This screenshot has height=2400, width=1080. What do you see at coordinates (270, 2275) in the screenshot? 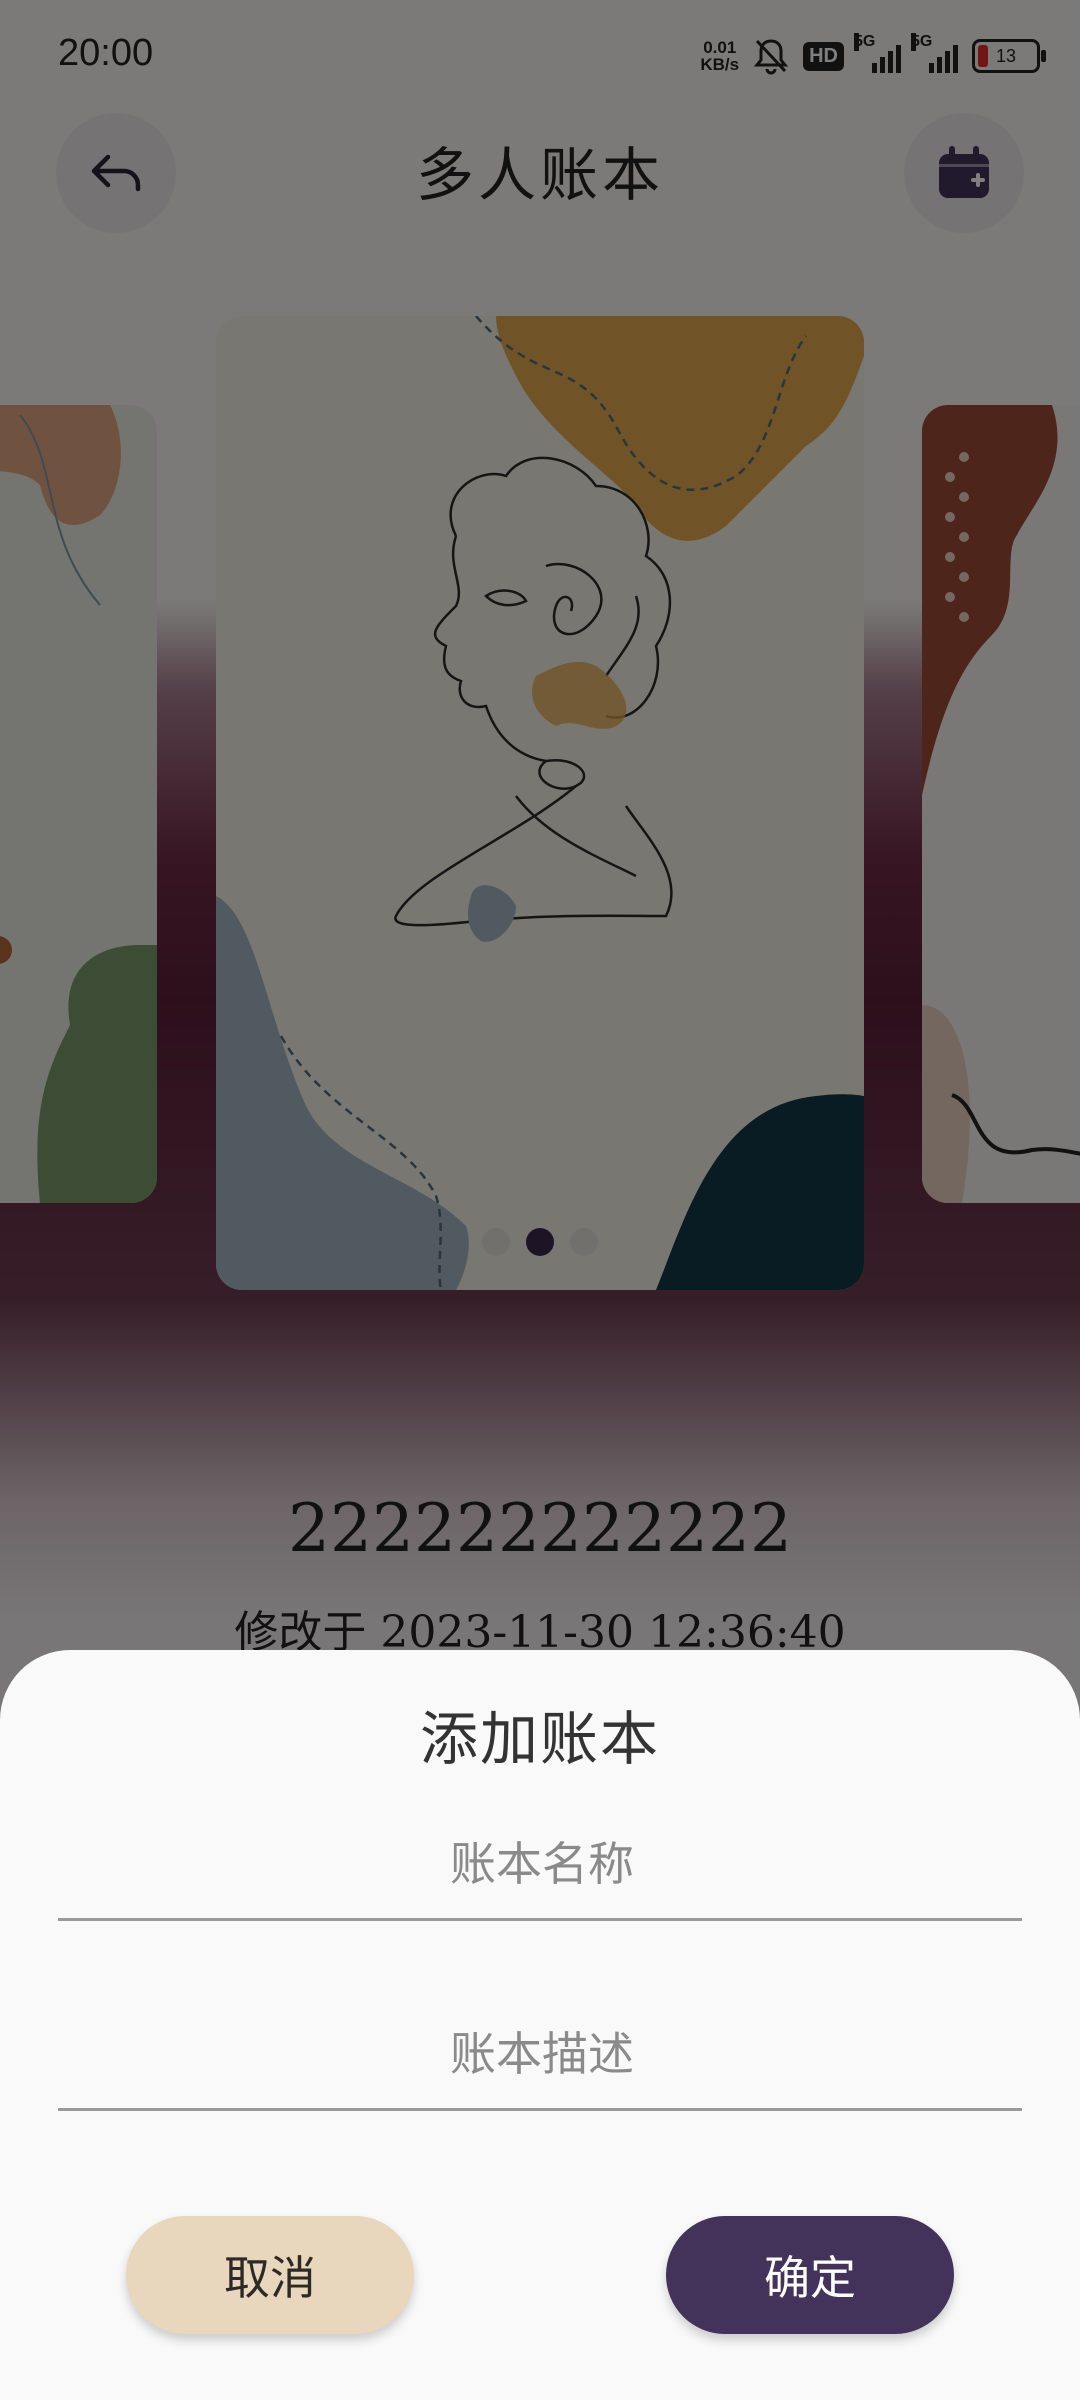
I see `cancel-button: 取消` at bounding box center [270, 2275].